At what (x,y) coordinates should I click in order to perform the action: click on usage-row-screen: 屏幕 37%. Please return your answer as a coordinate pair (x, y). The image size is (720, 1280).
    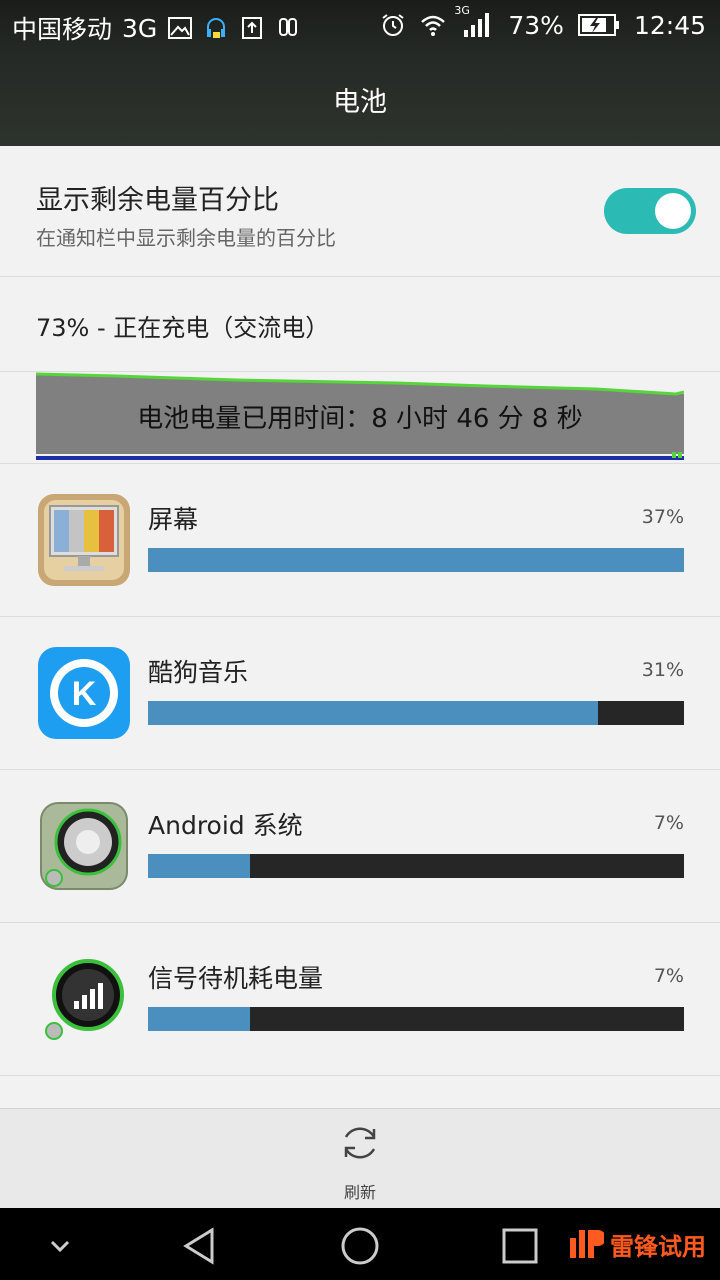
    Looking at the image, I should click on (360, 540).